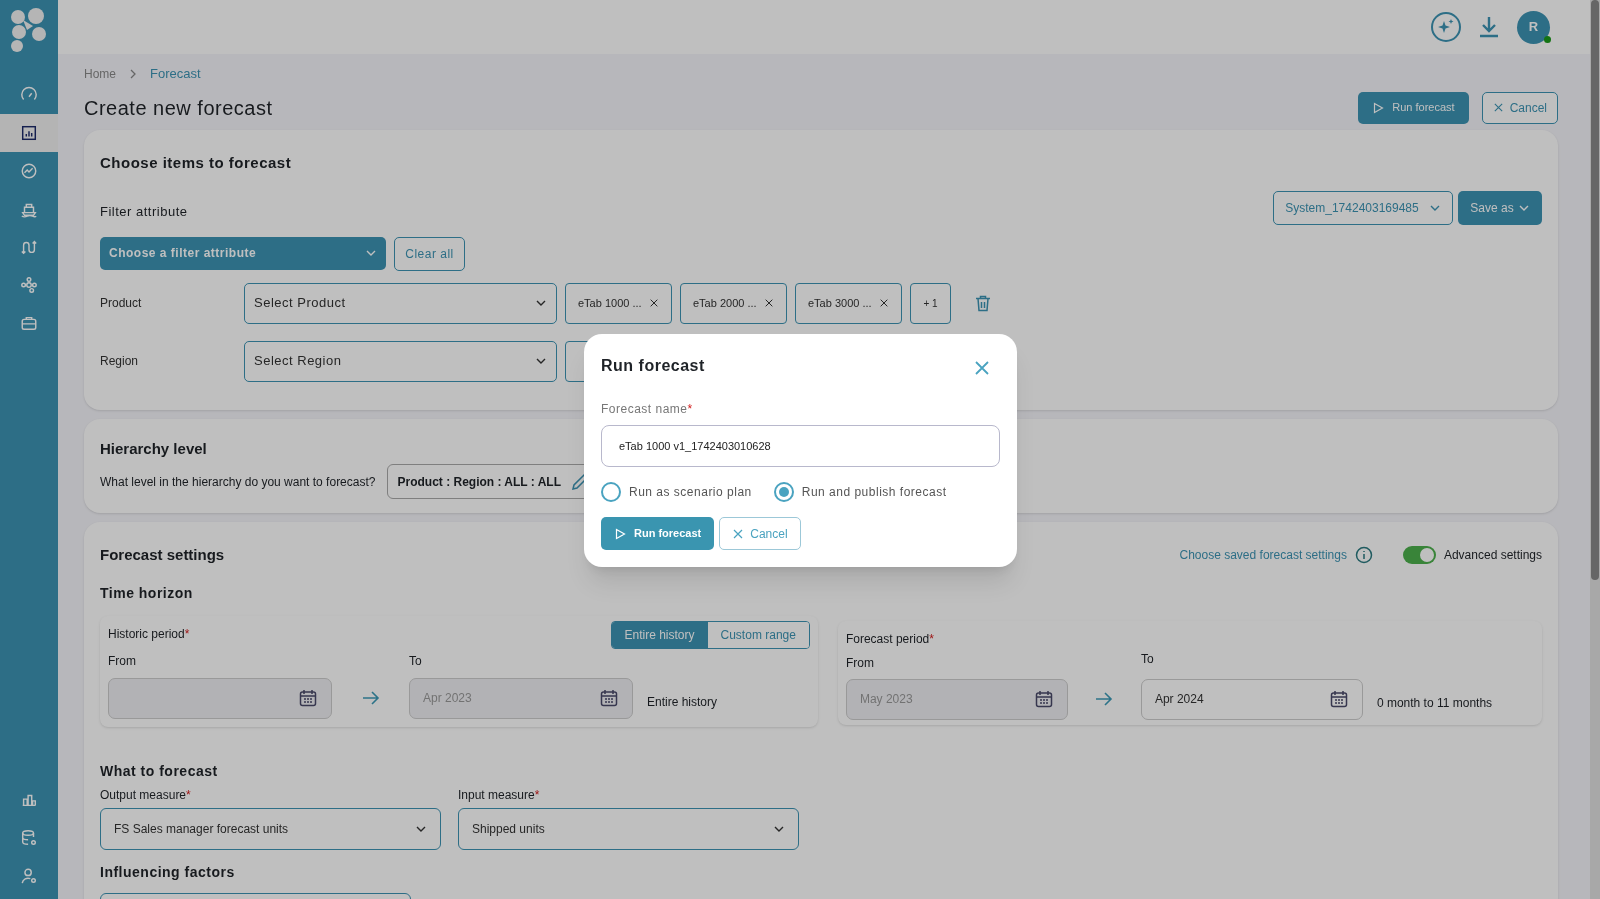  What do you see at coordinates (153, 448) in the screenshot?
I see `section-title: Hierarchy level` at bounding box center [153, 448].